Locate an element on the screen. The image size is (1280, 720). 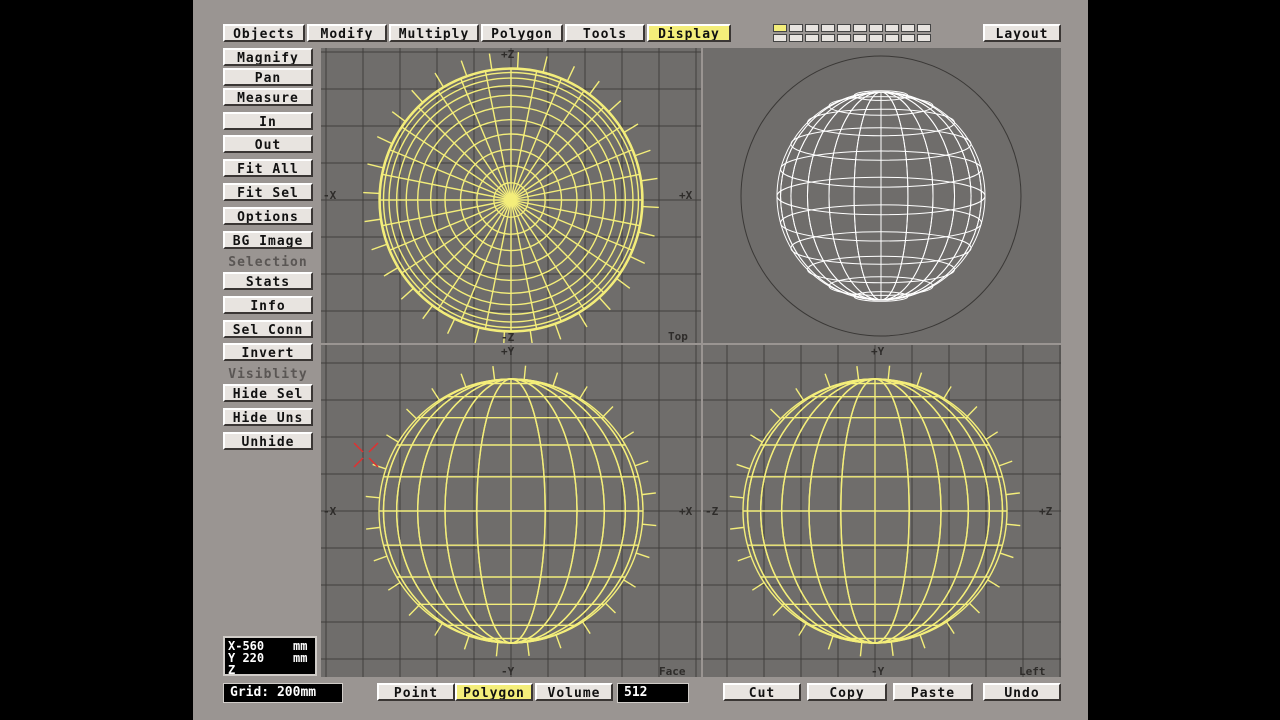
sel-conn-button: Sel Conn is located at coordinates (268, 329).